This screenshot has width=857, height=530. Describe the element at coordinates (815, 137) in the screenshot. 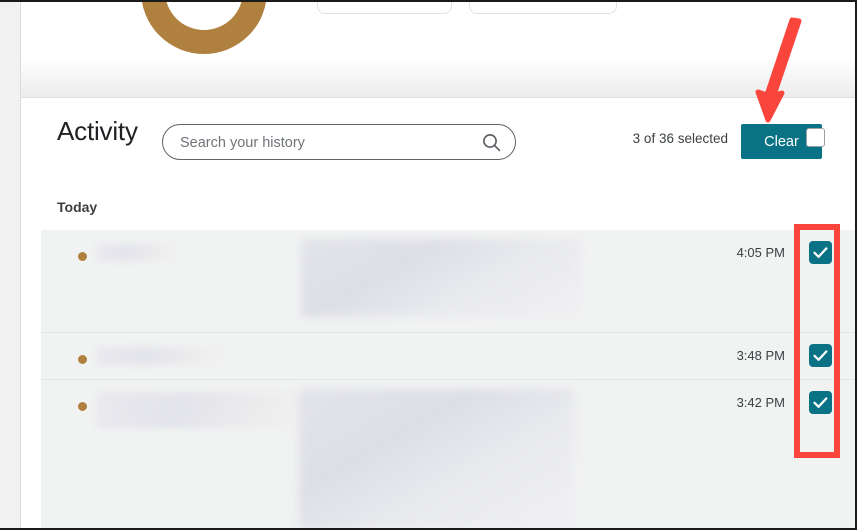

I see `select-all-checkbox` at that location.